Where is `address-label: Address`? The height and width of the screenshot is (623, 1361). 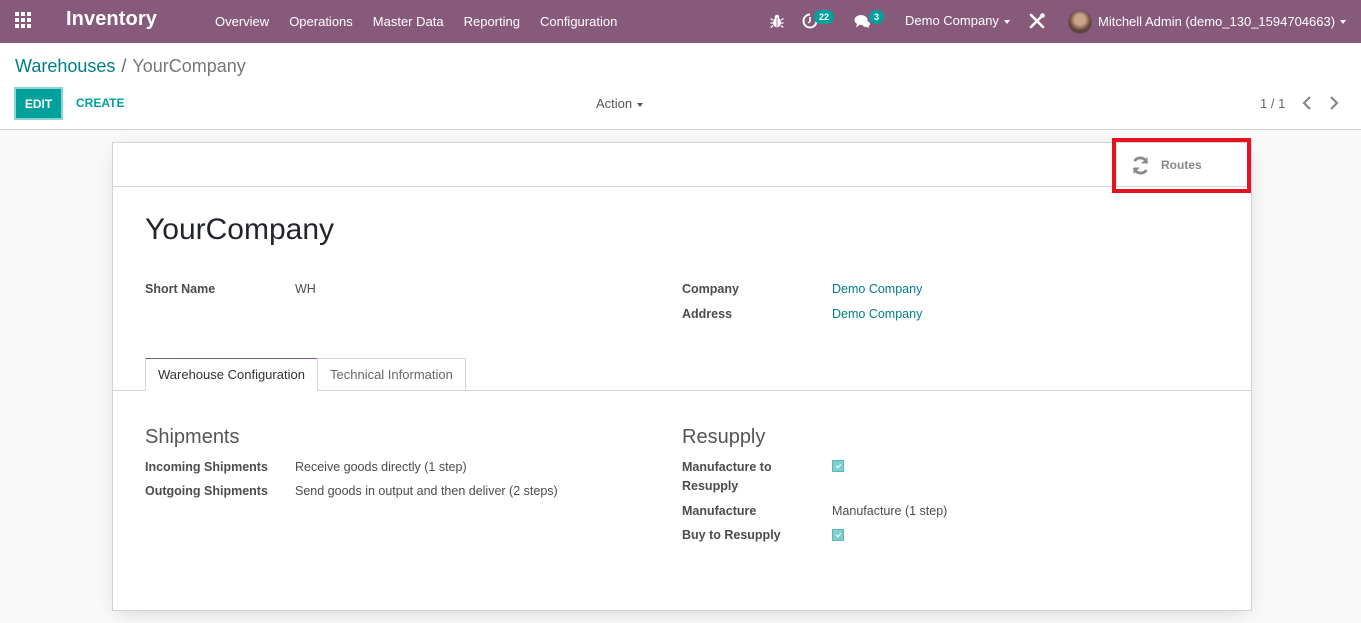
address-label: Address is located at coordinates (707, 314).